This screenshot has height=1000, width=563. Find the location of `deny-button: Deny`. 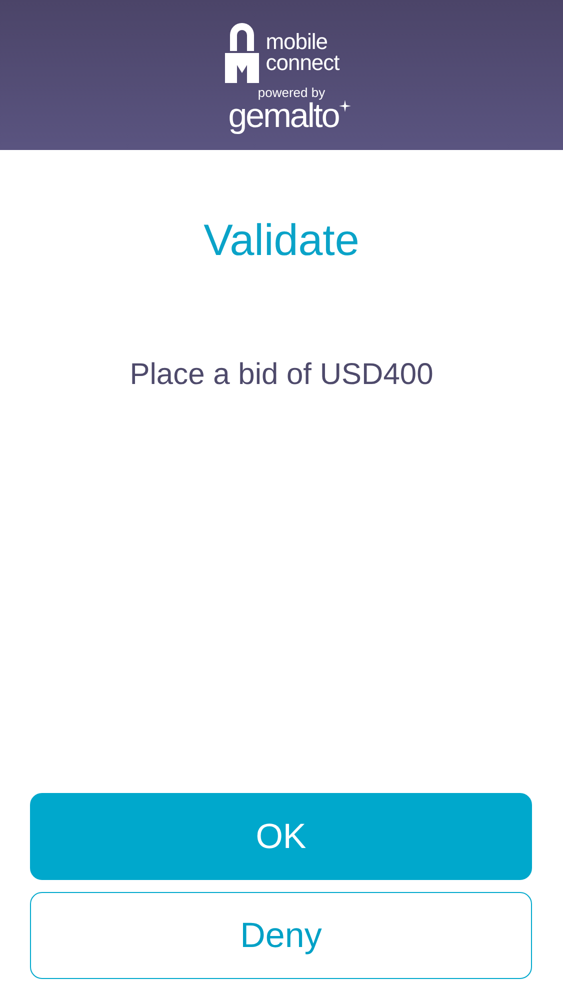

deny-button: Deny is located at coordinates (281, 935).